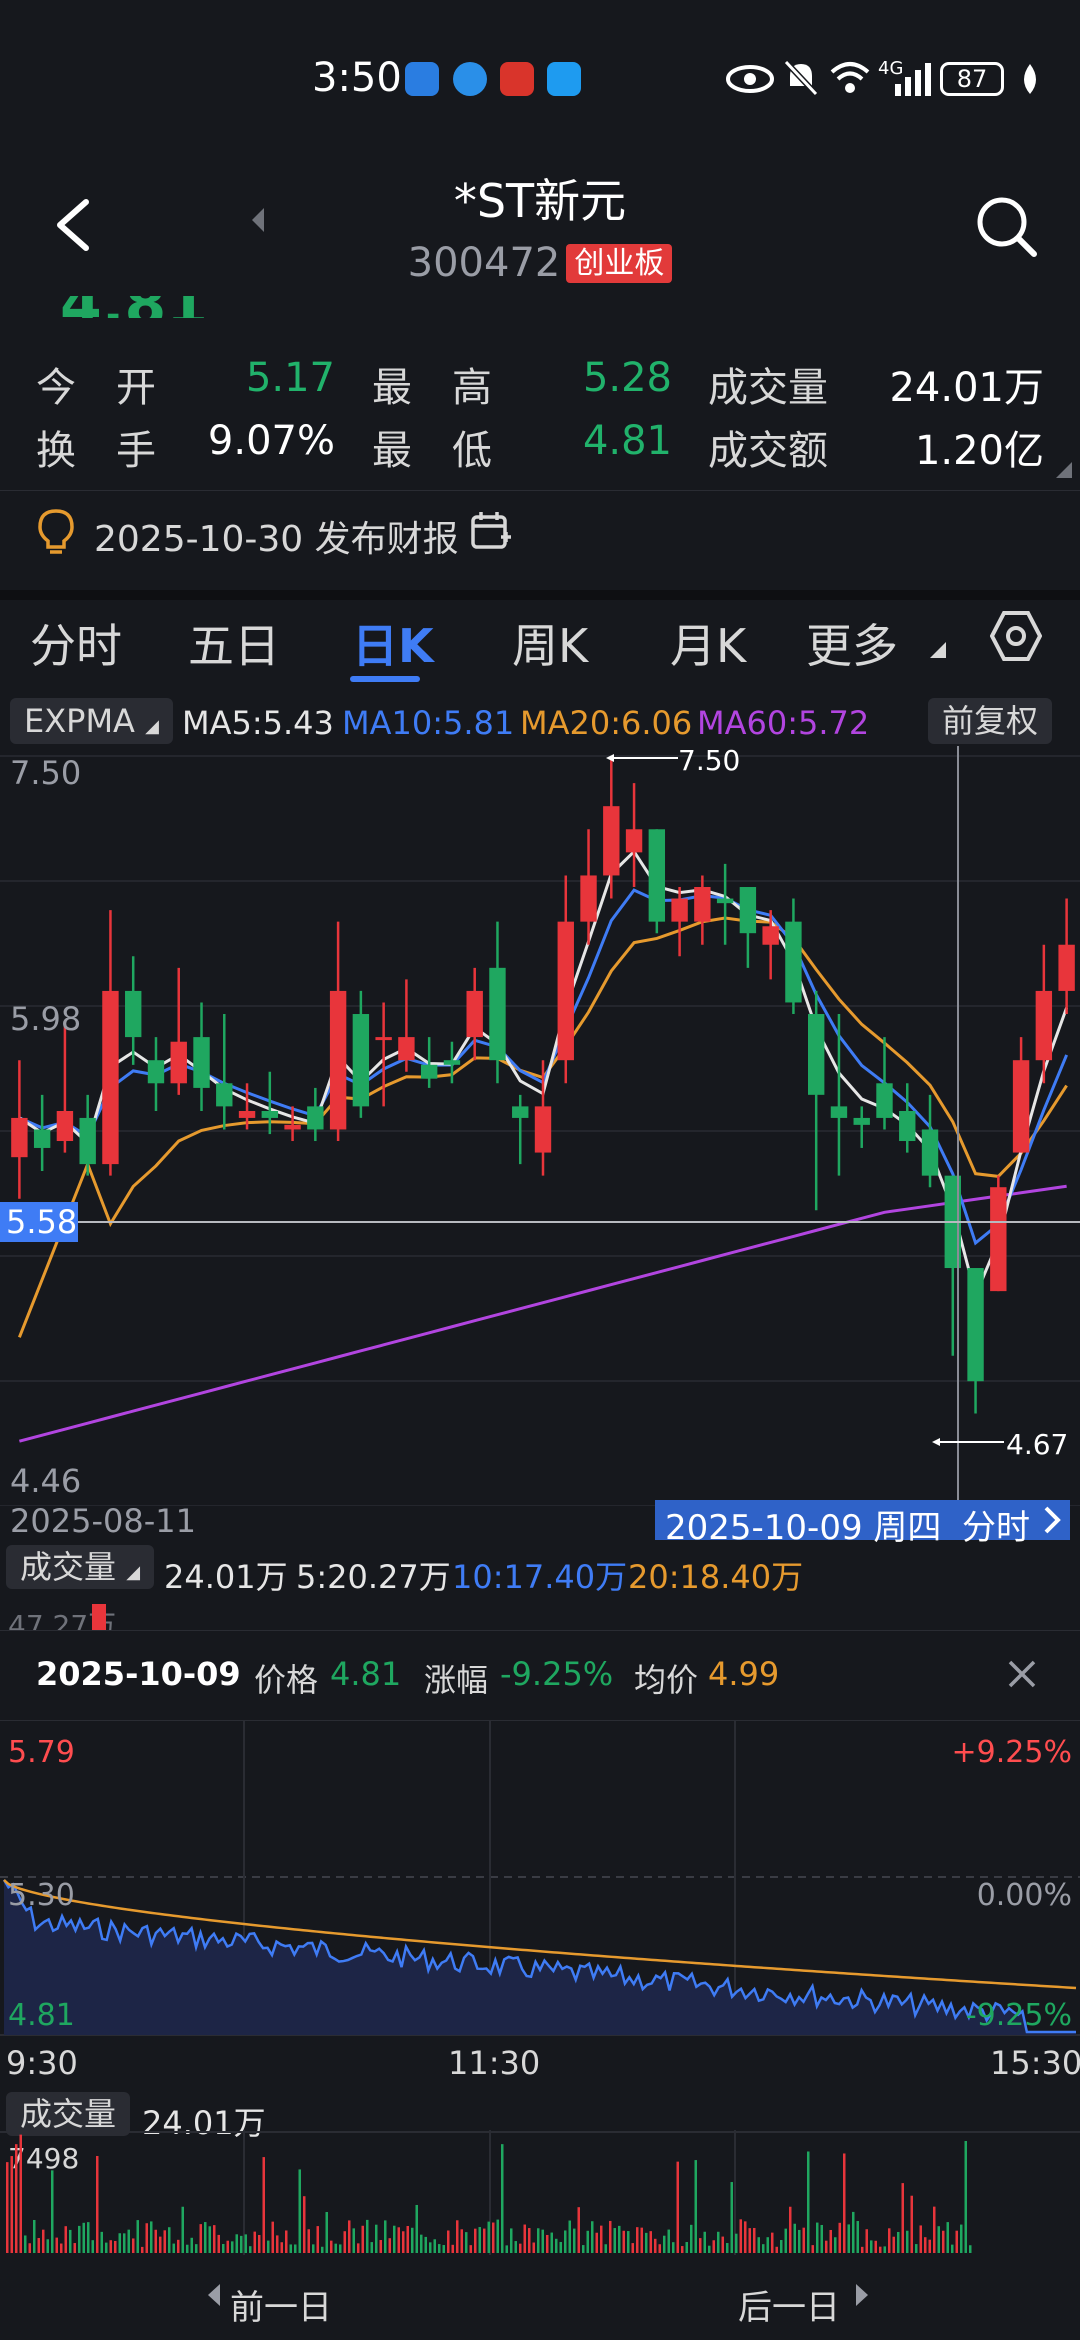 This screenshot has height=2340, width=1080. I want to click on tab-week-k: 周K, so click(550, 643).